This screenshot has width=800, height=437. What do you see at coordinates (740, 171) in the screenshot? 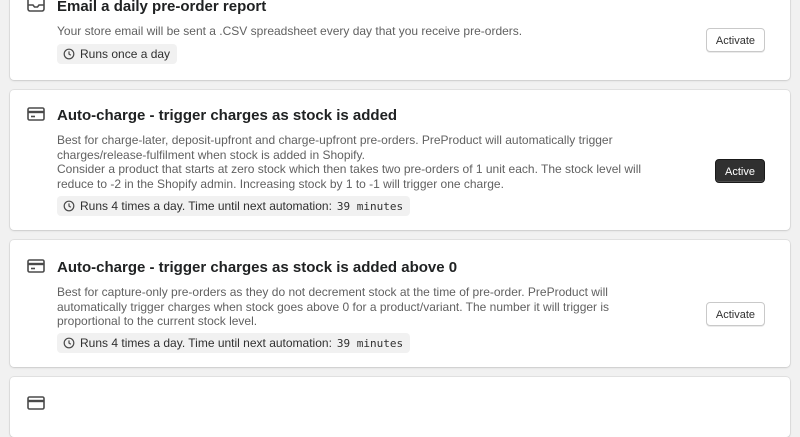
I see `active-button: Active` at bounding box center [740, 171].